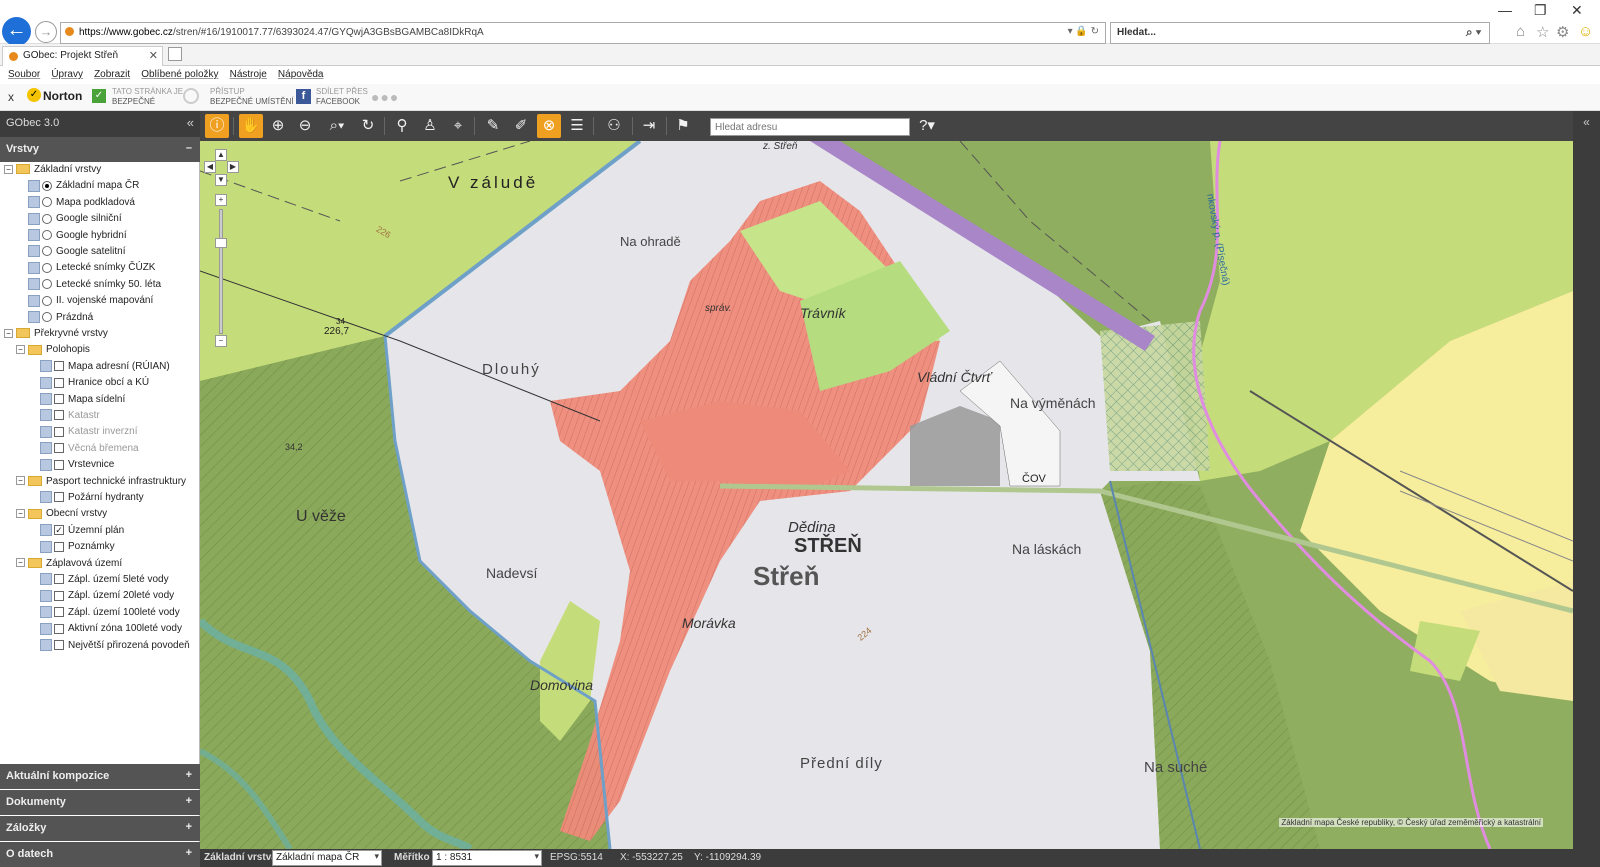 This screenshot has height=867, width=1600. Describe the element at coordinates (1586, 489) in the screenshot. I see `right-panel-strip: «` at that location.